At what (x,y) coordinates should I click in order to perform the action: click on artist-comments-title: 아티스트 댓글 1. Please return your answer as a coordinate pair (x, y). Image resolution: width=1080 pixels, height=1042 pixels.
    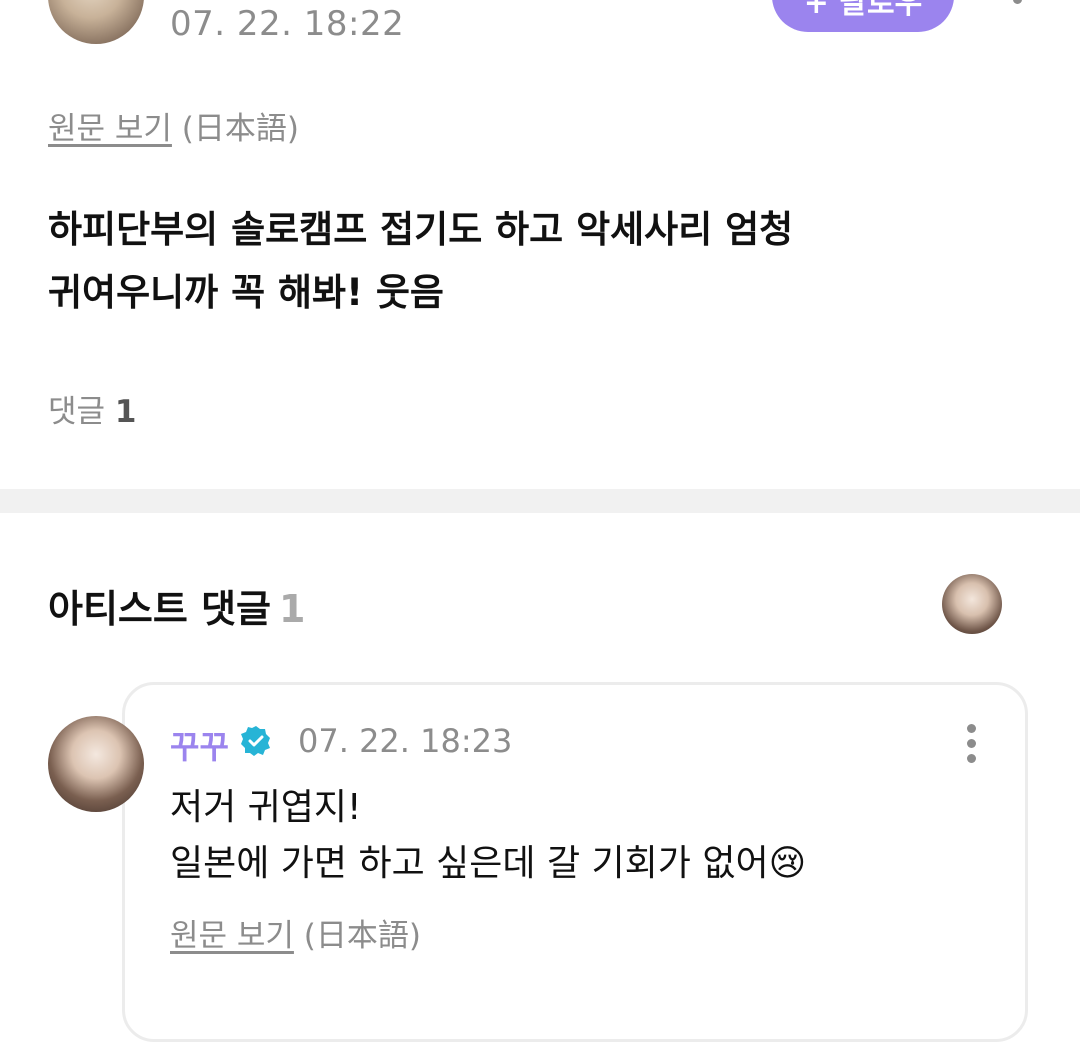
    Looking at the image, I should click on (176, 605).